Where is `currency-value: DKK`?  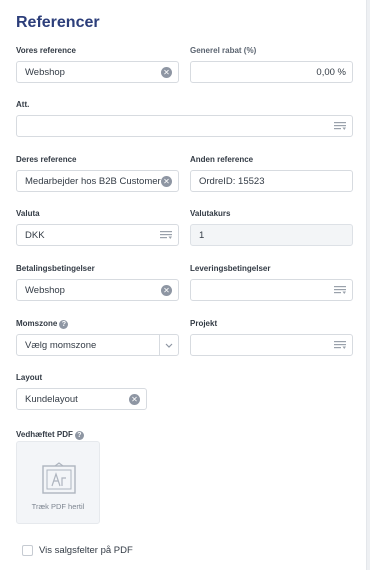 currency-value: DKK is located at coordinates (35, 235).